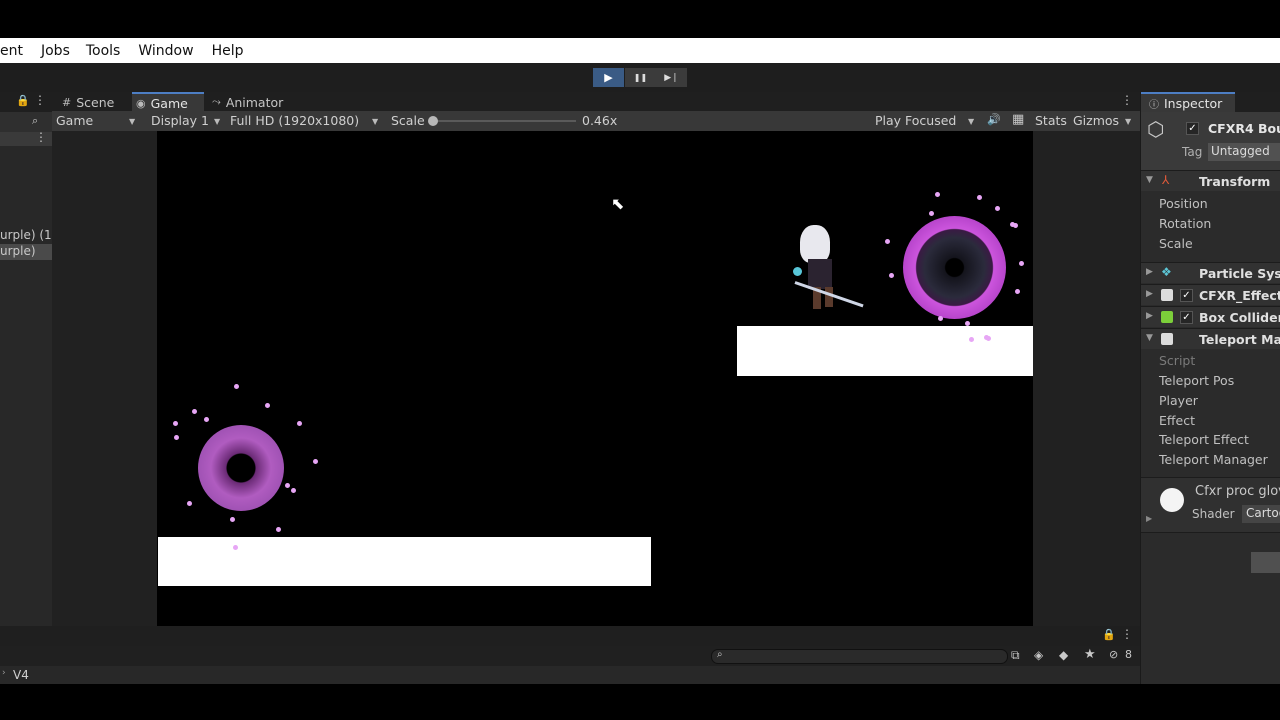  Describe the element at coordinates (1166, 180) in the screenshot. I see `transform-icon: ⅄` at that location.